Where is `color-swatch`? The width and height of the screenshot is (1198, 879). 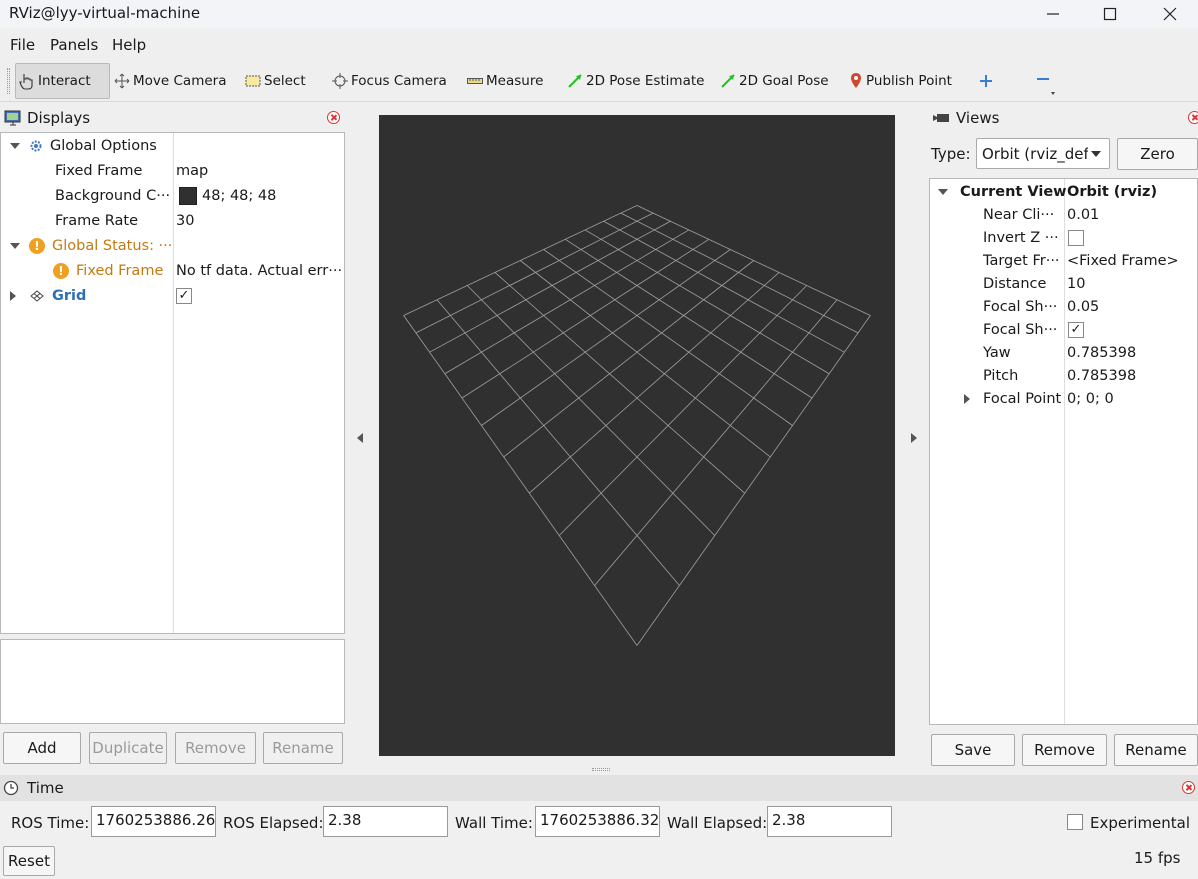
color-swatch is located at coordinates (188, 195).